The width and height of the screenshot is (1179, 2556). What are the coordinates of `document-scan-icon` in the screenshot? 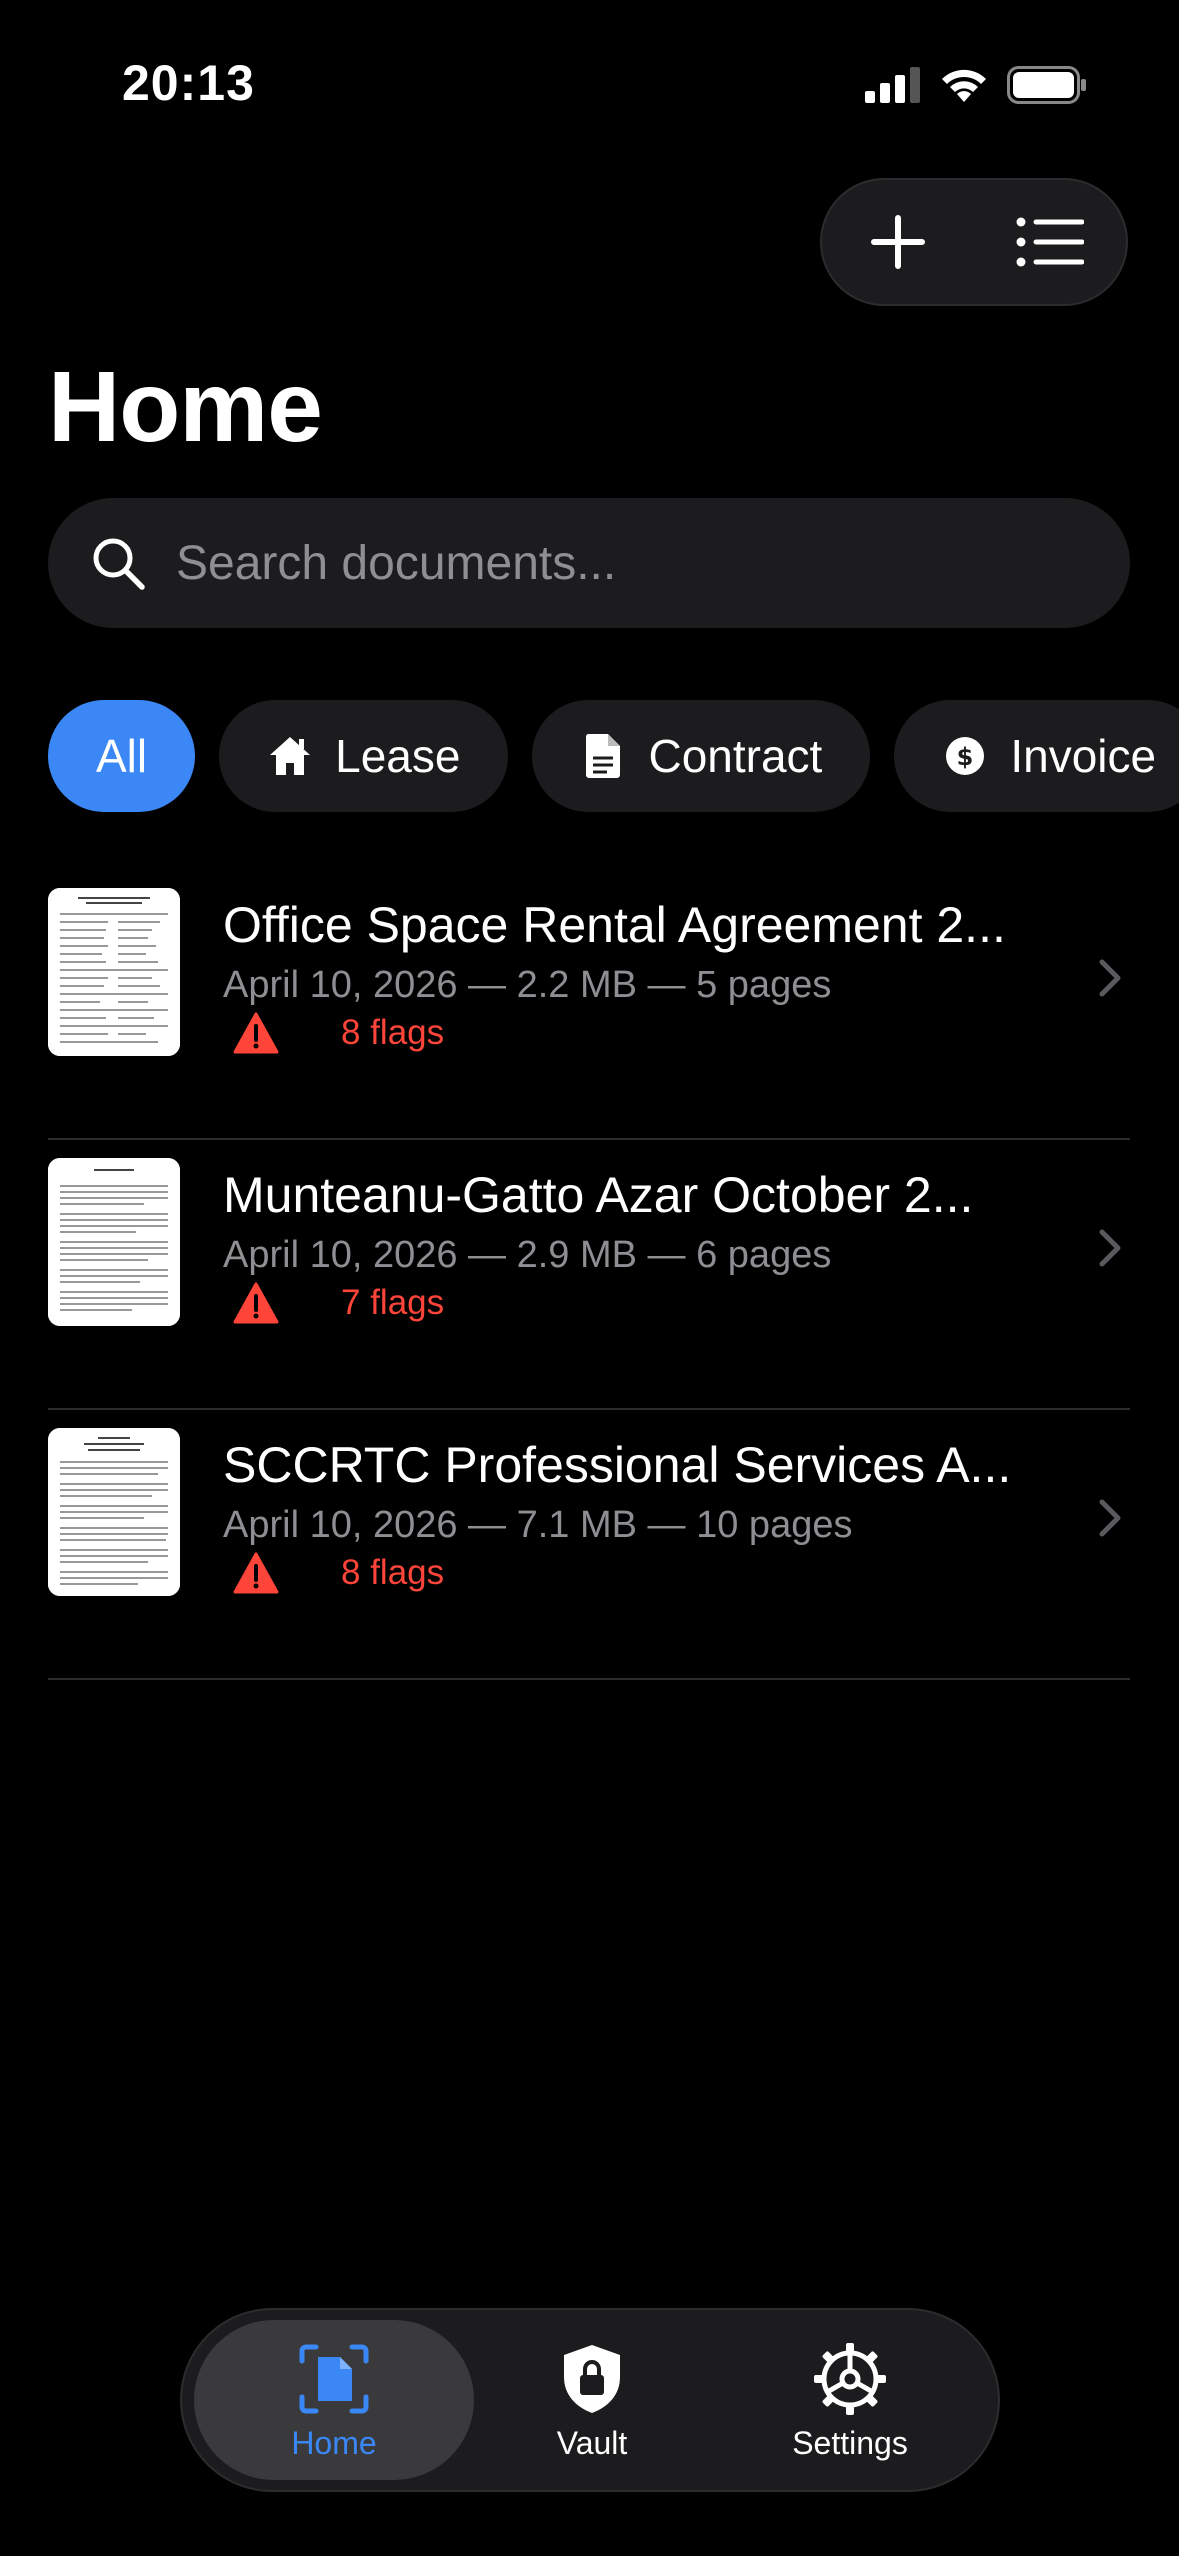 It's located at (334, 2379).